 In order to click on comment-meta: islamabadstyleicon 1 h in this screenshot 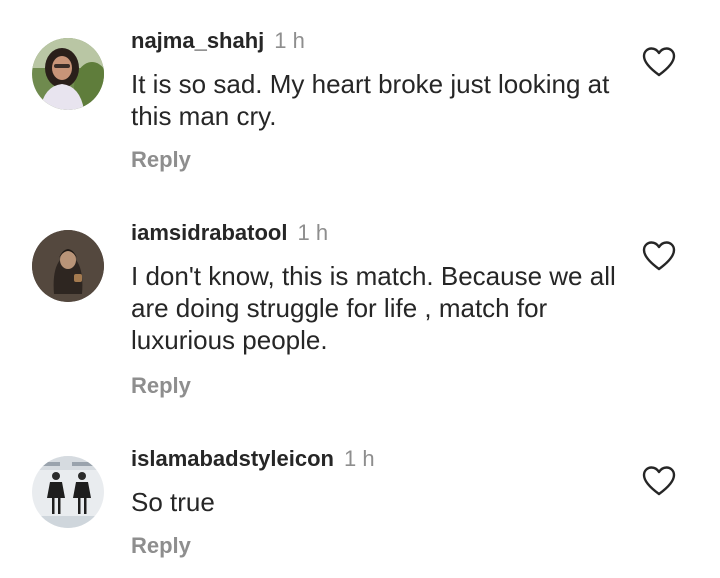, I will do `click(253, 459)`.